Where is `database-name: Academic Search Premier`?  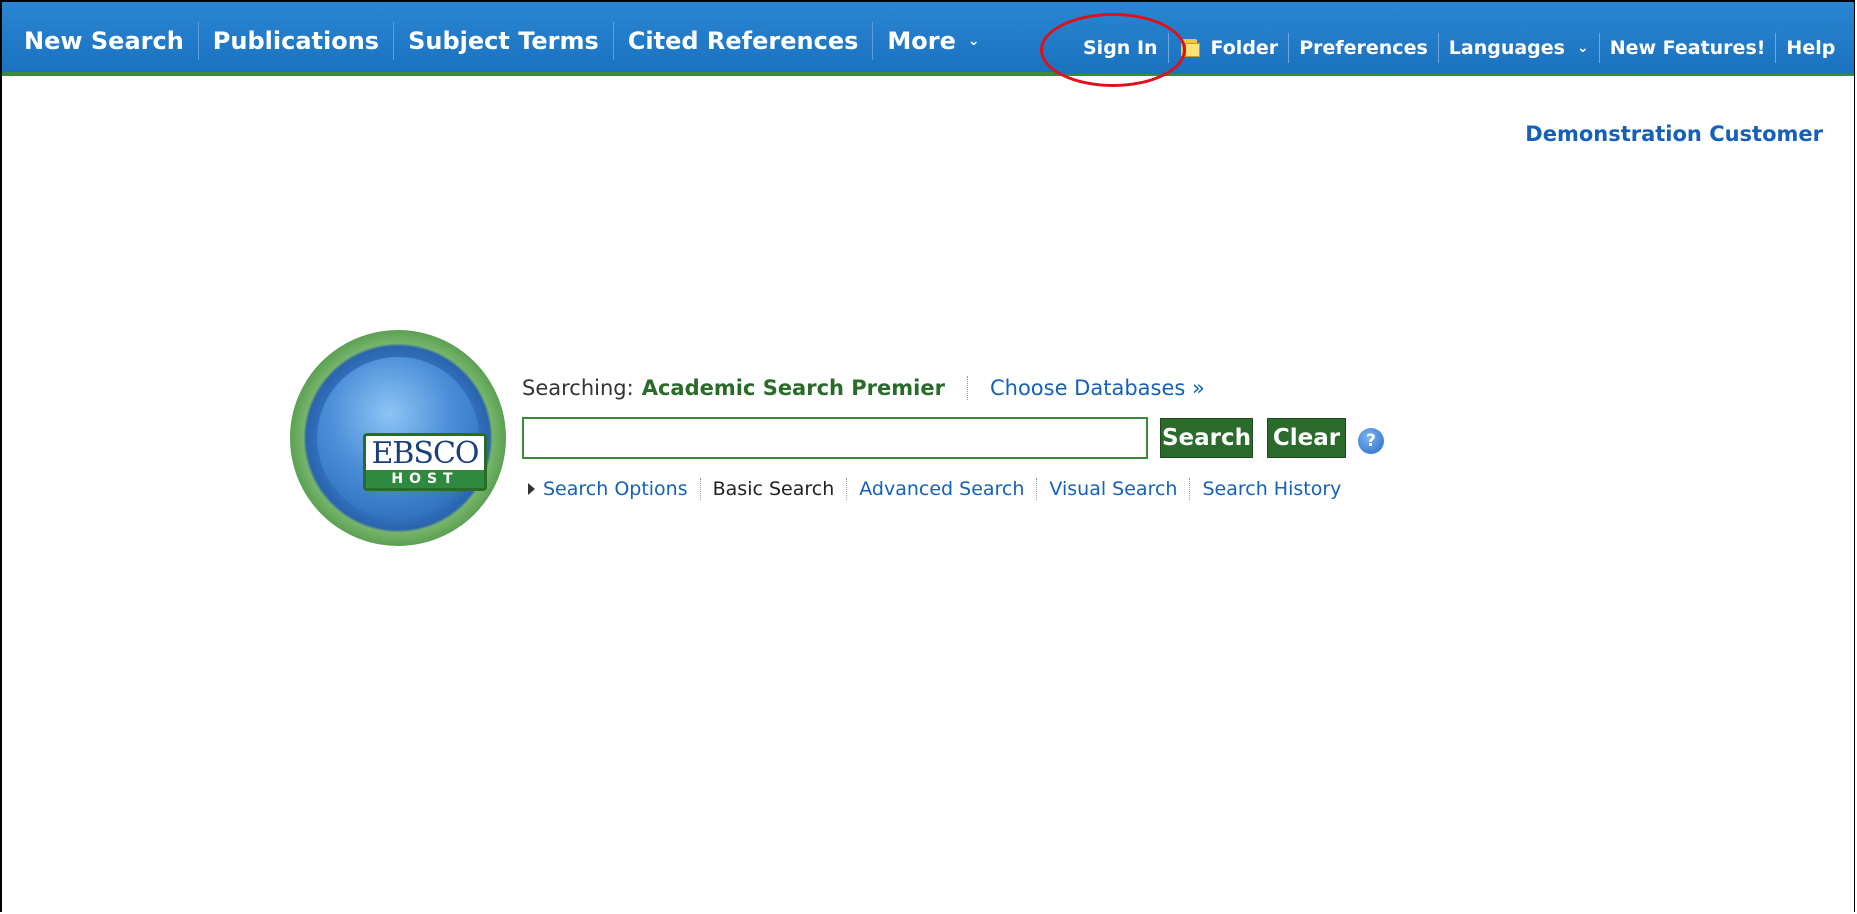
database-name: Academic Search Premier is located at coordinates (793, 388).